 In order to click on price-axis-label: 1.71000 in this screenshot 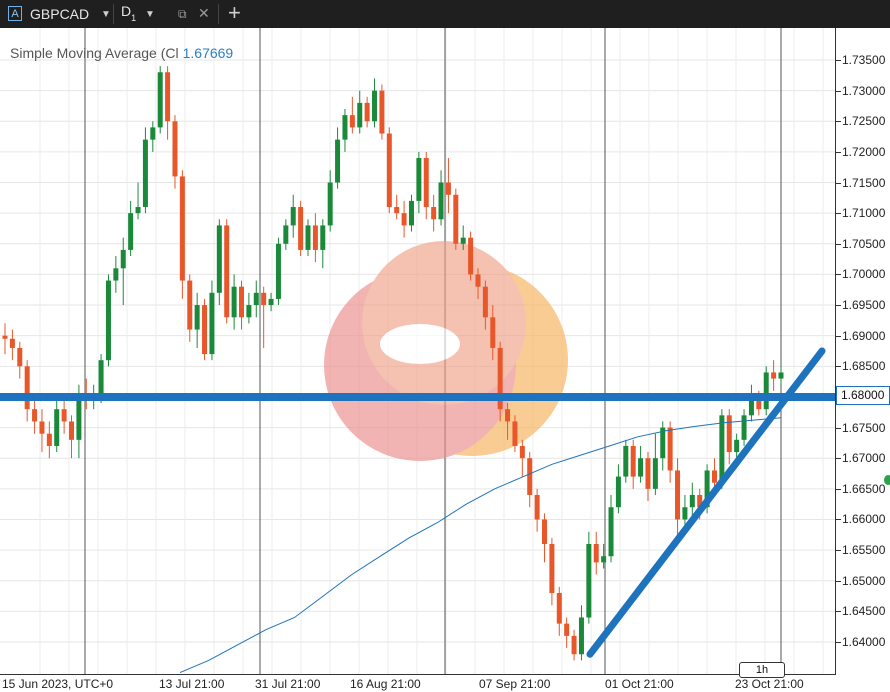, I will do `click(864, 213)`.